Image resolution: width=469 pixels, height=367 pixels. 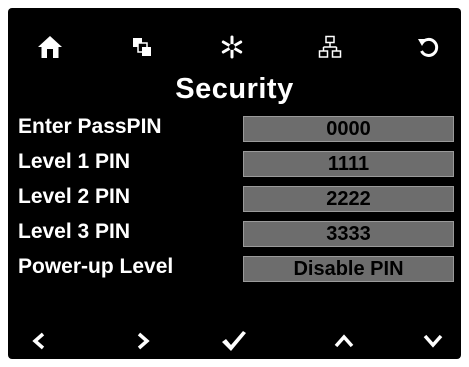 I want to click on top-toolbar, so click(x=234, y=47).